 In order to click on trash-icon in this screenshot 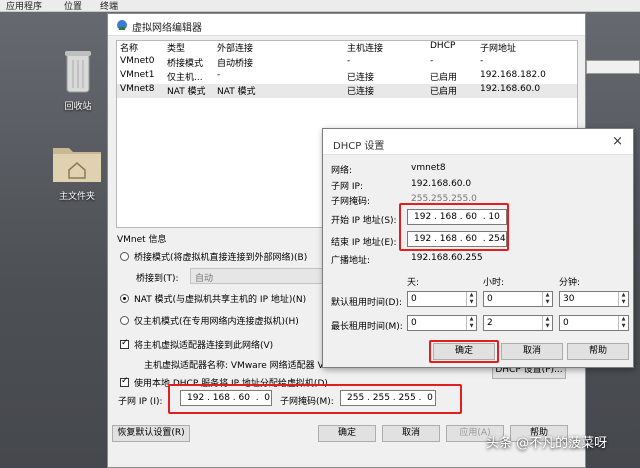, I will do `click(78, 72)`.